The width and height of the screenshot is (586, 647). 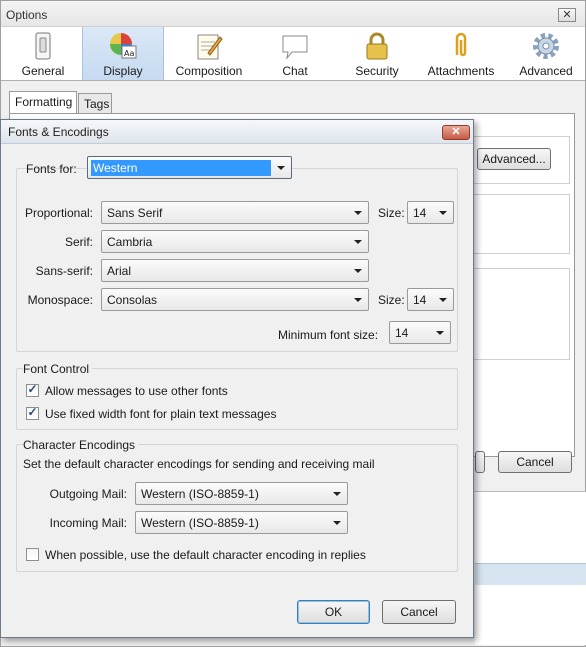 I want to click on serif-label: Serif:, so click(x=78, y=242).